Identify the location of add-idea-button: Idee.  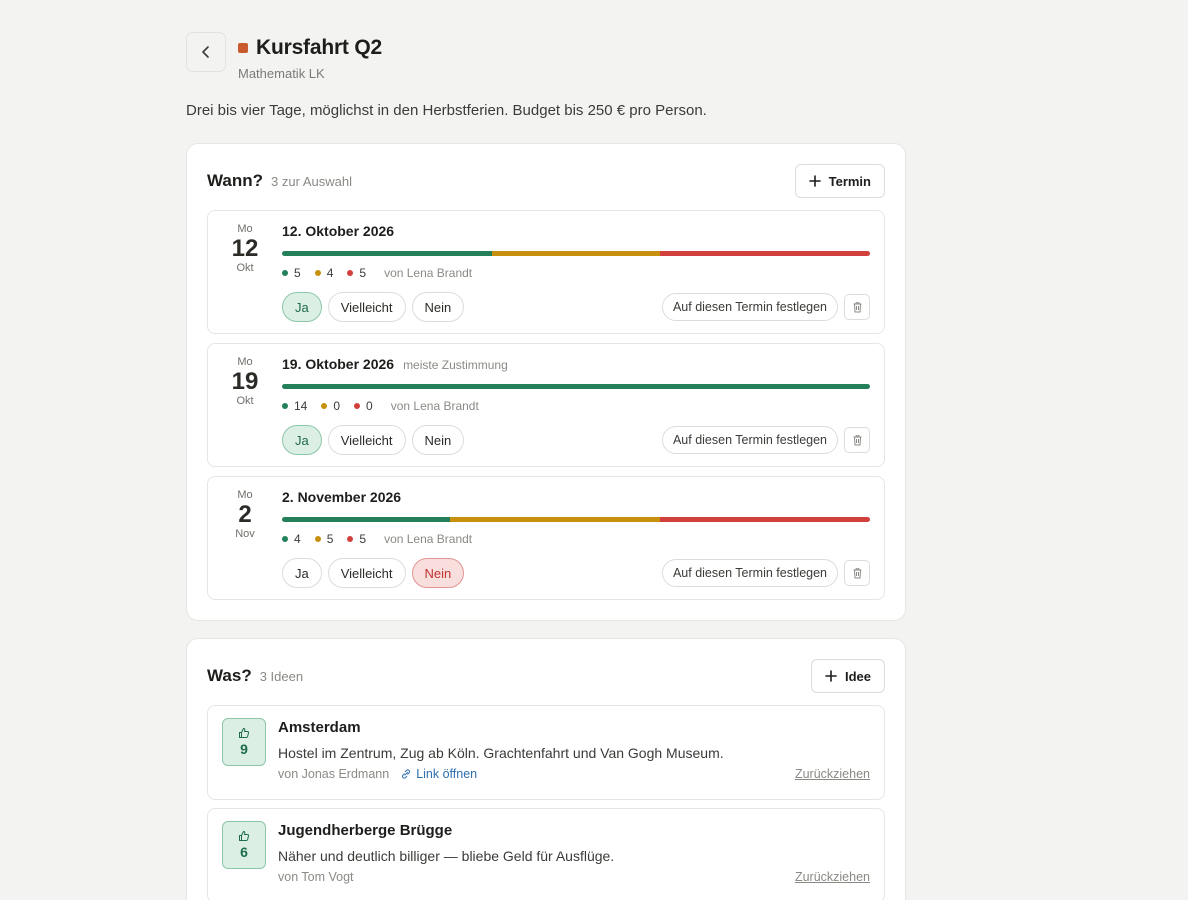
(847, 676).